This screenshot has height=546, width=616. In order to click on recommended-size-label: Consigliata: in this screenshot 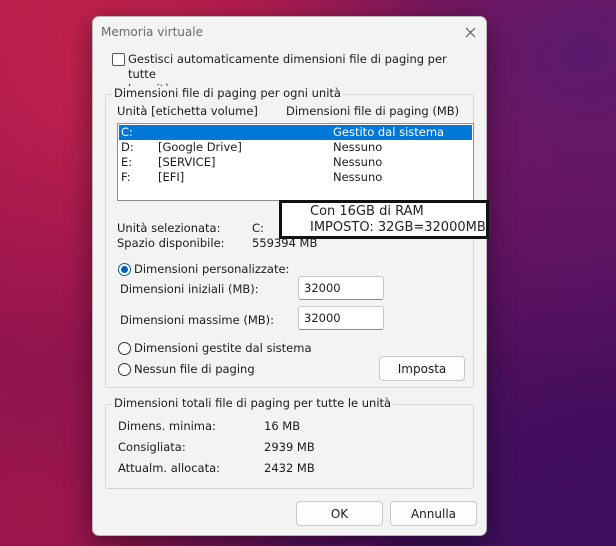, I will do `click(152, 447)`.